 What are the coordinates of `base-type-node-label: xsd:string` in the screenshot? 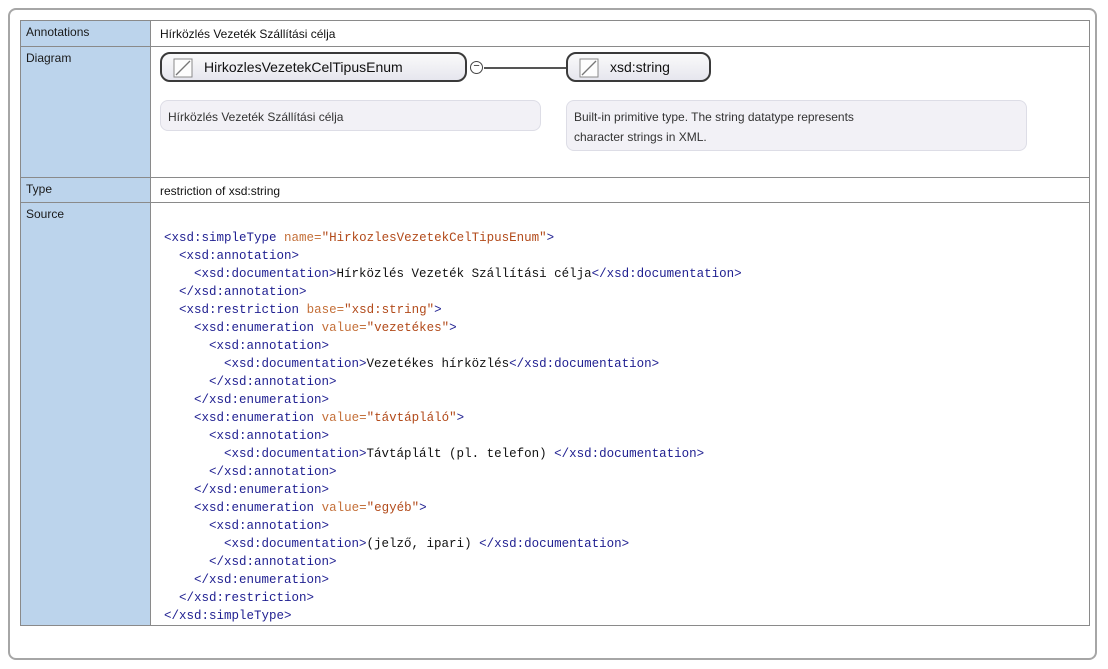 It's located at (640, 67).